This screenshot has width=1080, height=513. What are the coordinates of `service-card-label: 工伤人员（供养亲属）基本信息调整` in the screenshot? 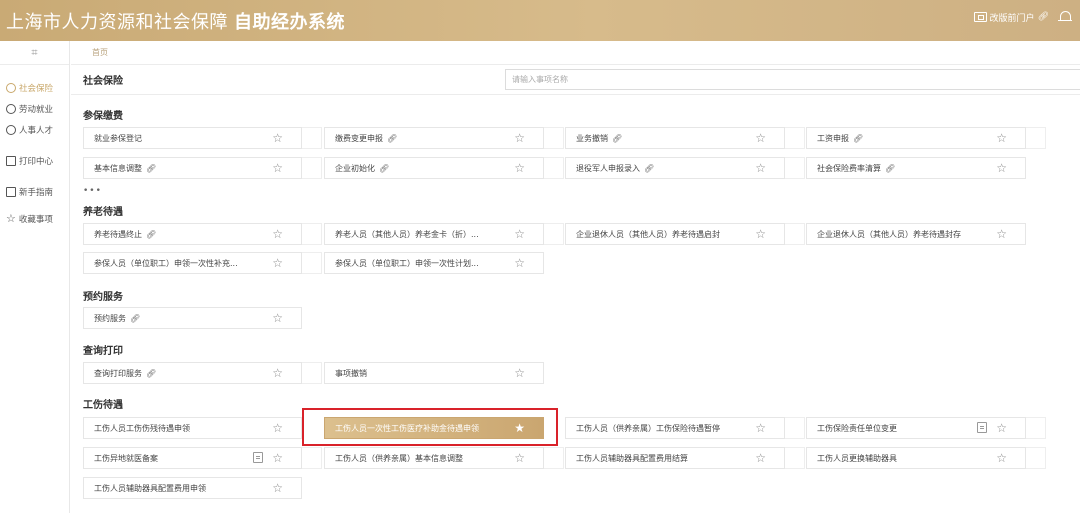 It's located at (399, 458).